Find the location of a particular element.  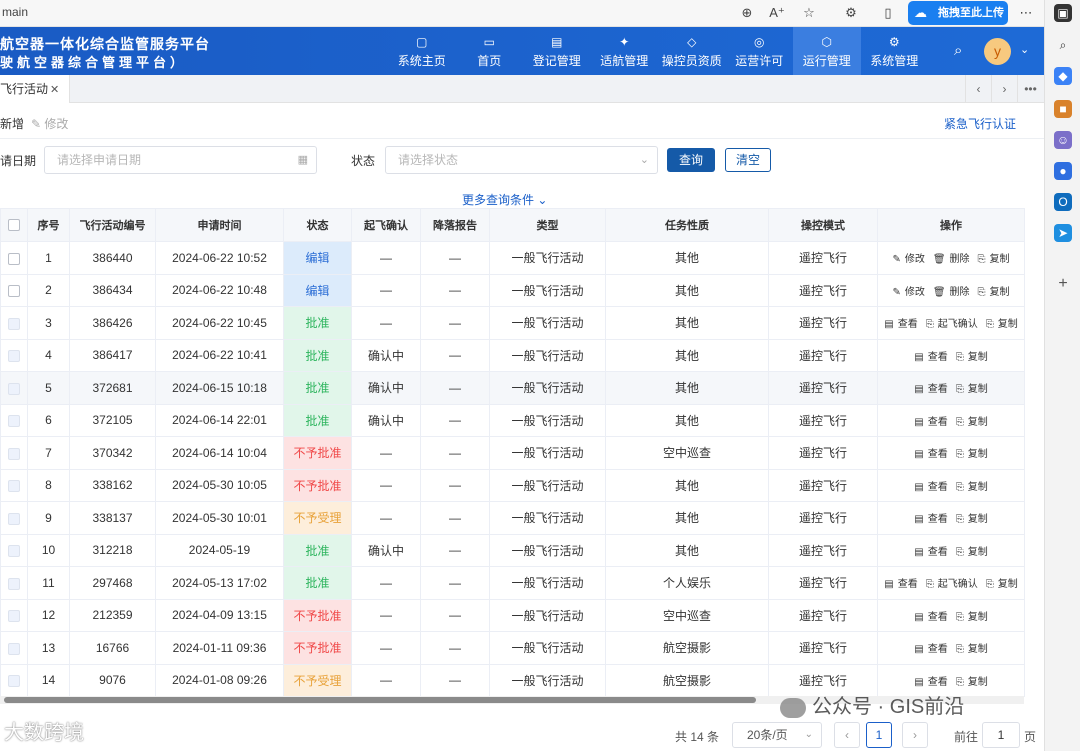

split-screen-icon: ▯ is located at coordinates (888, 13).